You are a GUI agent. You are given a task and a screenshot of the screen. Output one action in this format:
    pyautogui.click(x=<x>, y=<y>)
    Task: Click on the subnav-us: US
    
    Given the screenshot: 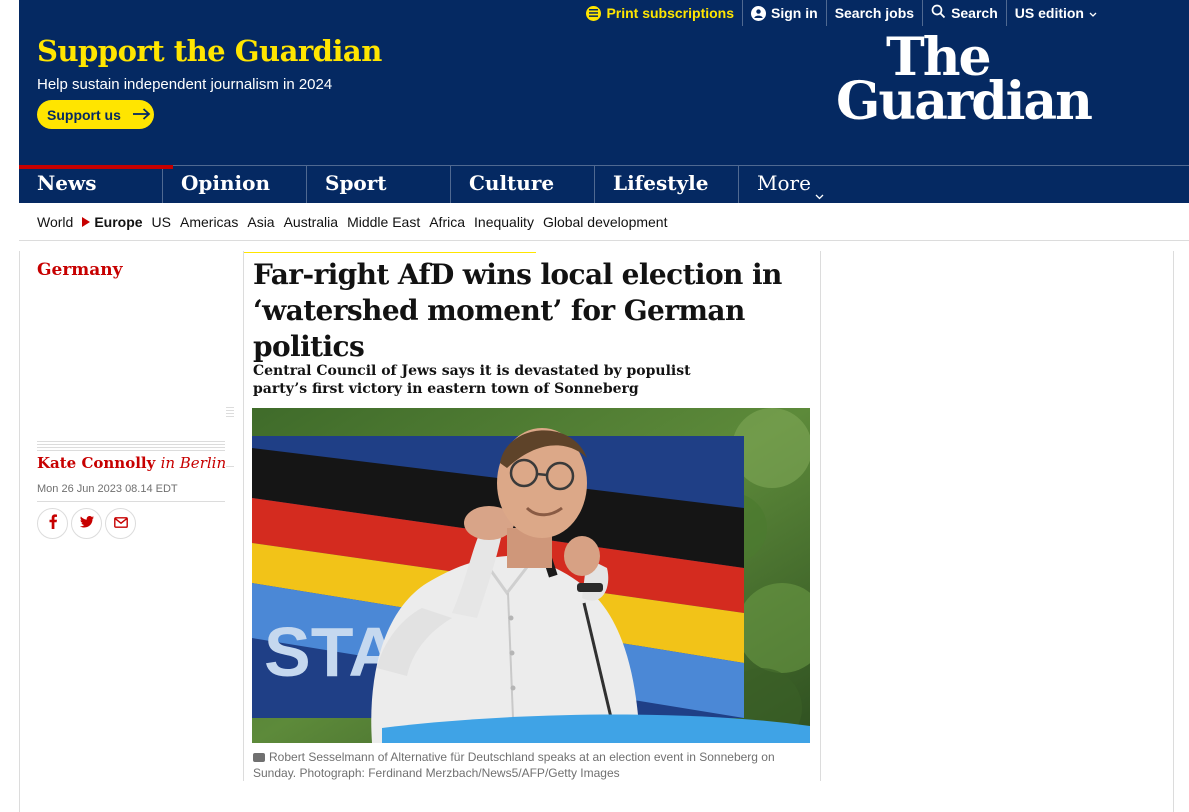 What is the action you would take?
    pyautogui.click(x=161, y=222)
    